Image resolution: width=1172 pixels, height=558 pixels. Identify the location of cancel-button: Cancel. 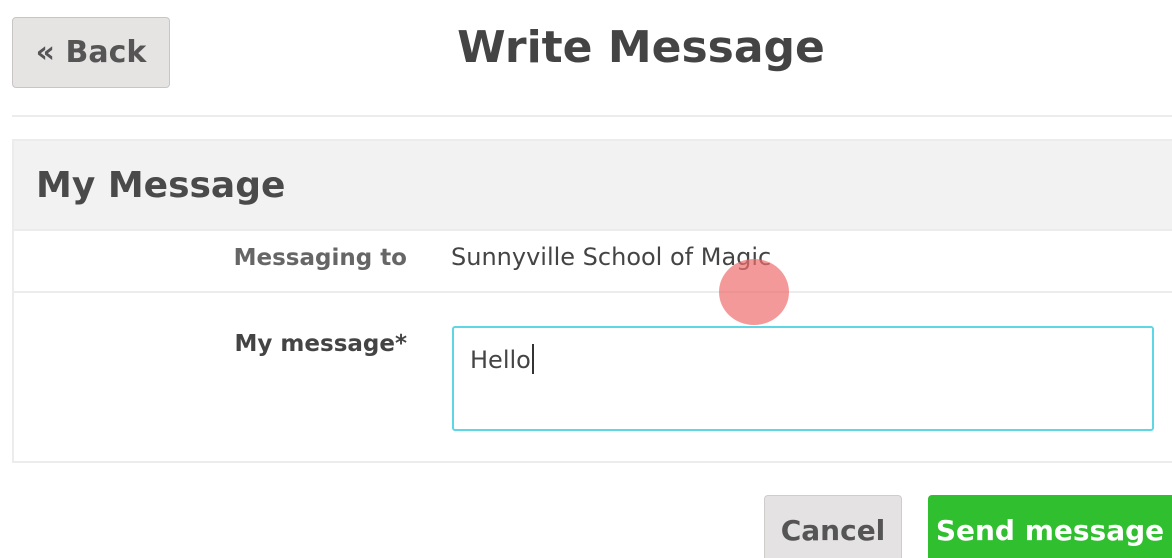
(833, 526).